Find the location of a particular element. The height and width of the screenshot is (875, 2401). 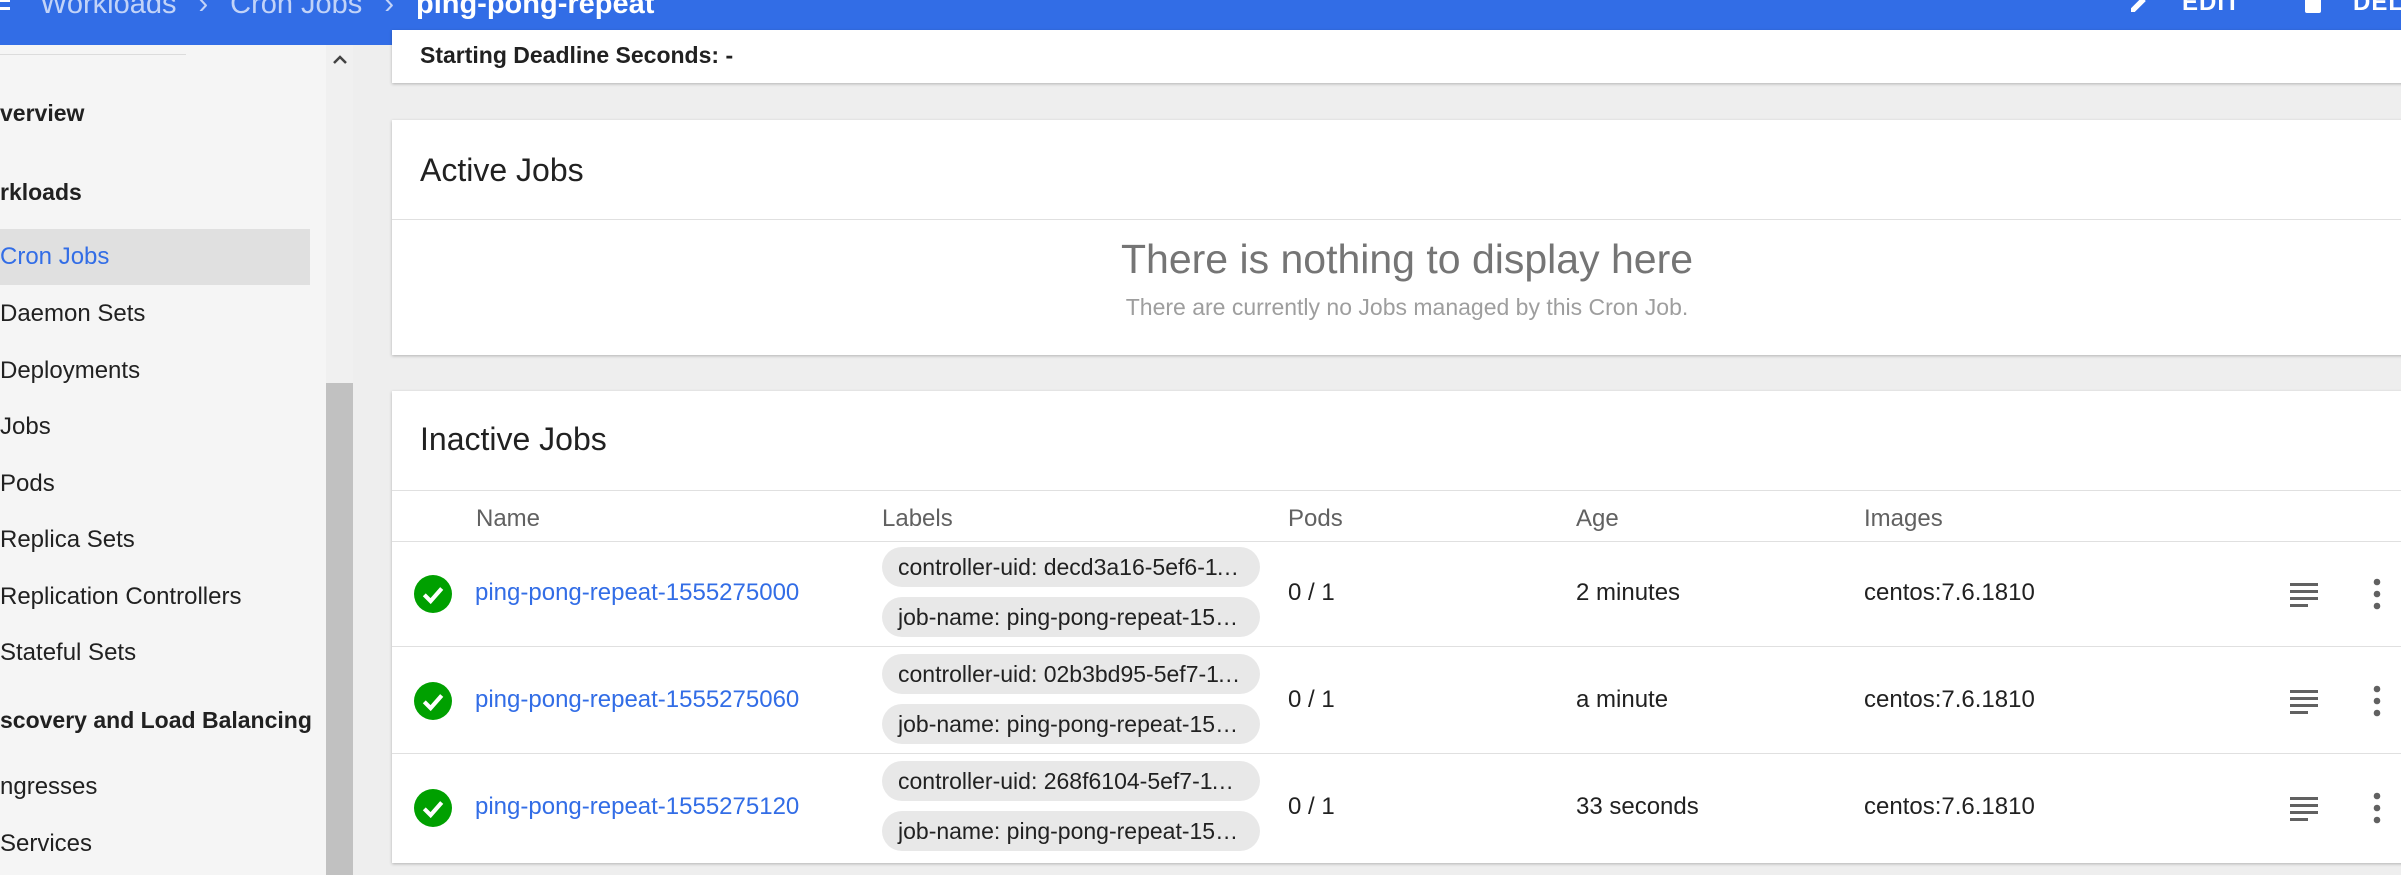

job-age: 2 minutes is located at coordinates (1628, 592).